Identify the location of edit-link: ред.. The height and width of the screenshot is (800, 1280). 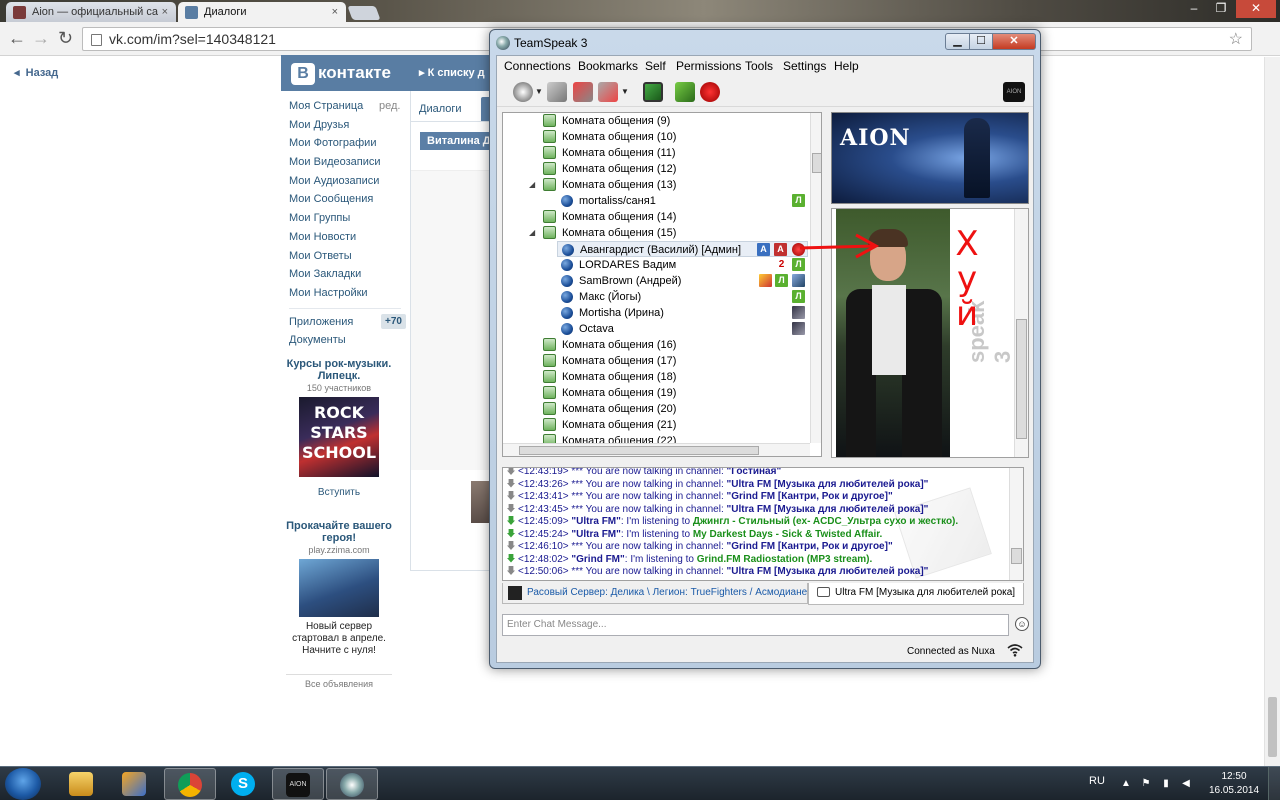
(389, 106).